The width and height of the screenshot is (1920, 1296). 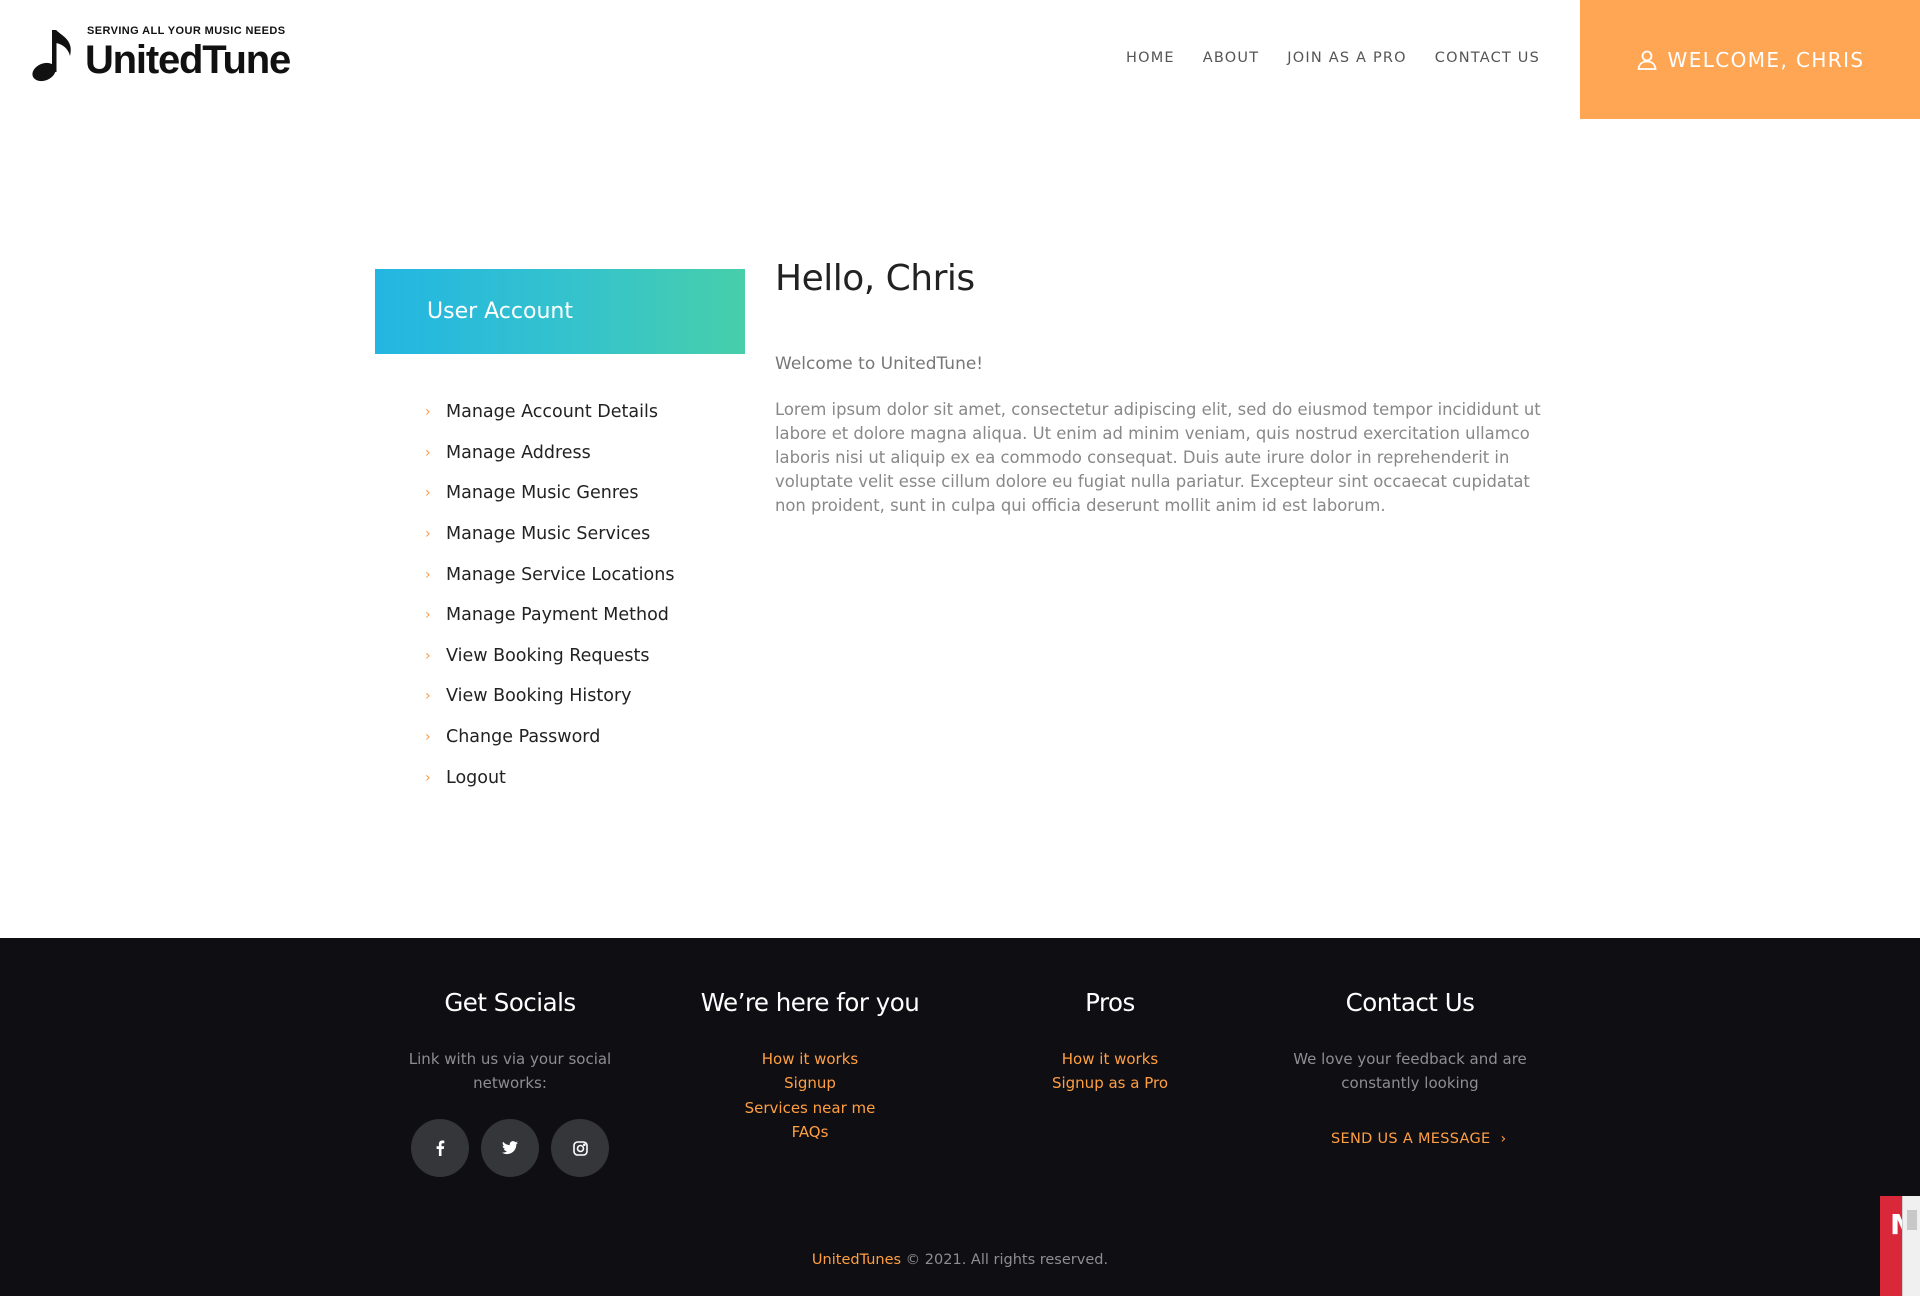 What do you see at coordinates (1487, 58) in the screenshot?
I see `nav-contact-us: CONTACT US` at bounding box center [1487, 58].